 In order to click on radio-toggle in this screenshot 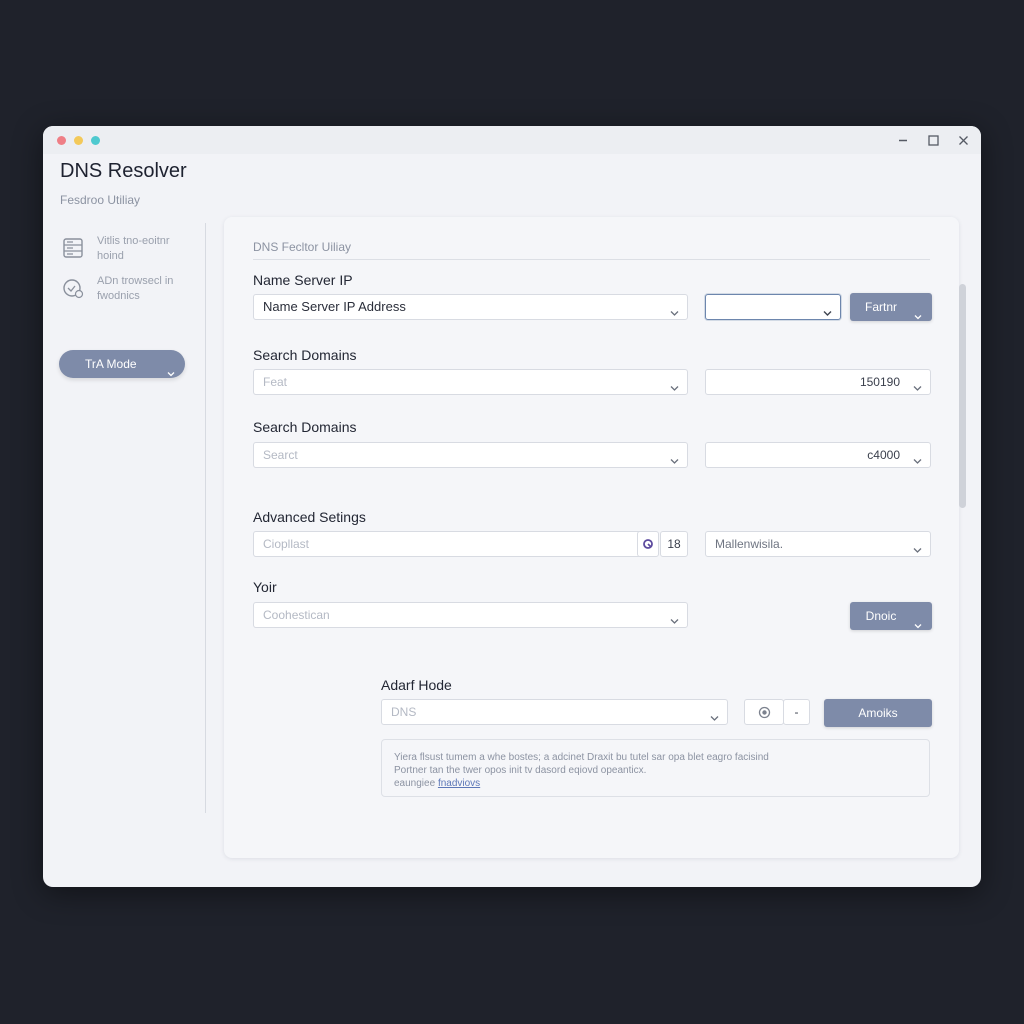, I will do `click(764, 712)`.